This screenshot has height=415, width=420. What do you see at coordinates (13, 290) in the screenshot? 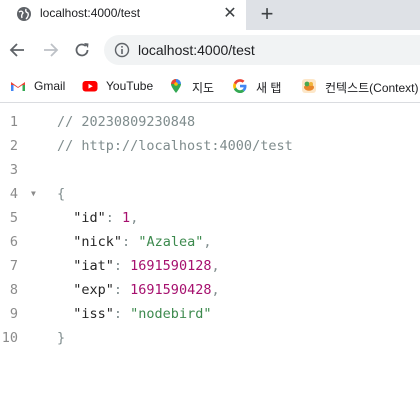
I see `line-number: 8` at bounding box center [13, 290].